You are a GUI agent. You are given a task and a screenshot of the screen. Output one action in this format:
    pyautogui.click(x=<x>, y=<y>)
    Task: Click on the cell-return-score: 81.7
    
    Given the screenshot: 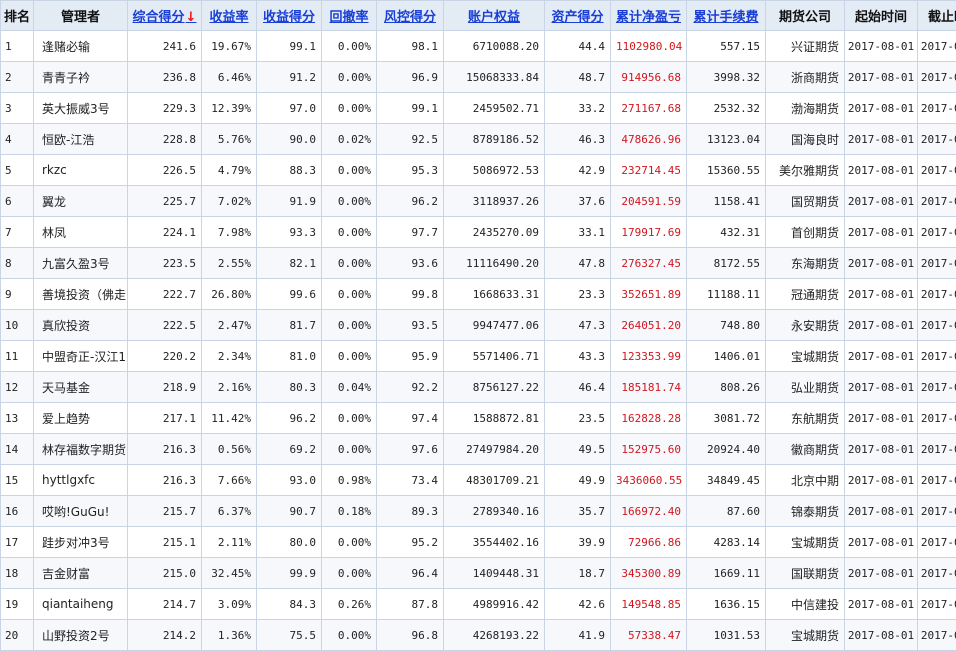 What is the action you would take?
    pyautogui.click(x=289, y=325)
    